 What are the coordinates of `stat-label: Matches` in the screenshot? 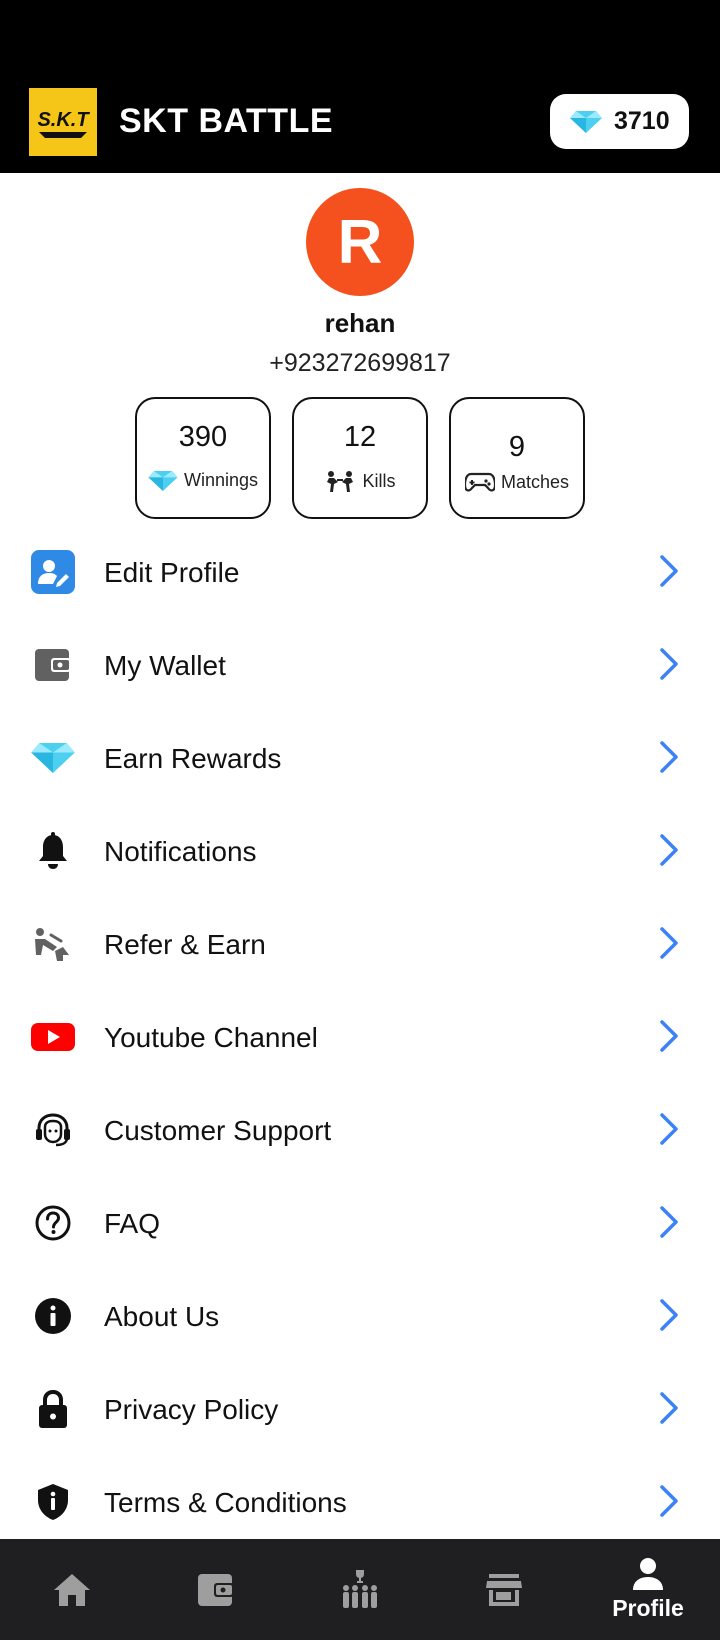 It's located at (535, 481).